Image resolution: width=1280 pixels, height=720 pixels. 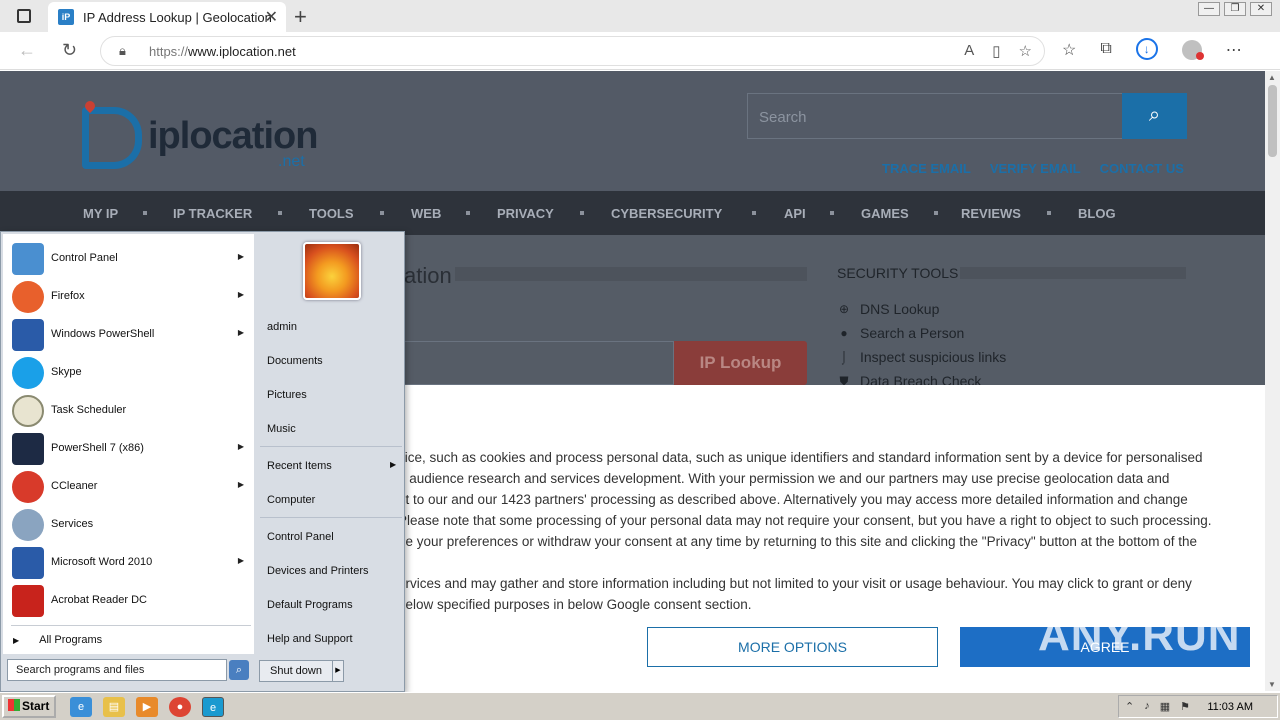 What do you see at coordinates (1073, 273) in the screenshot?
I see `security-title-bar` at bounding box center [1073, 273].